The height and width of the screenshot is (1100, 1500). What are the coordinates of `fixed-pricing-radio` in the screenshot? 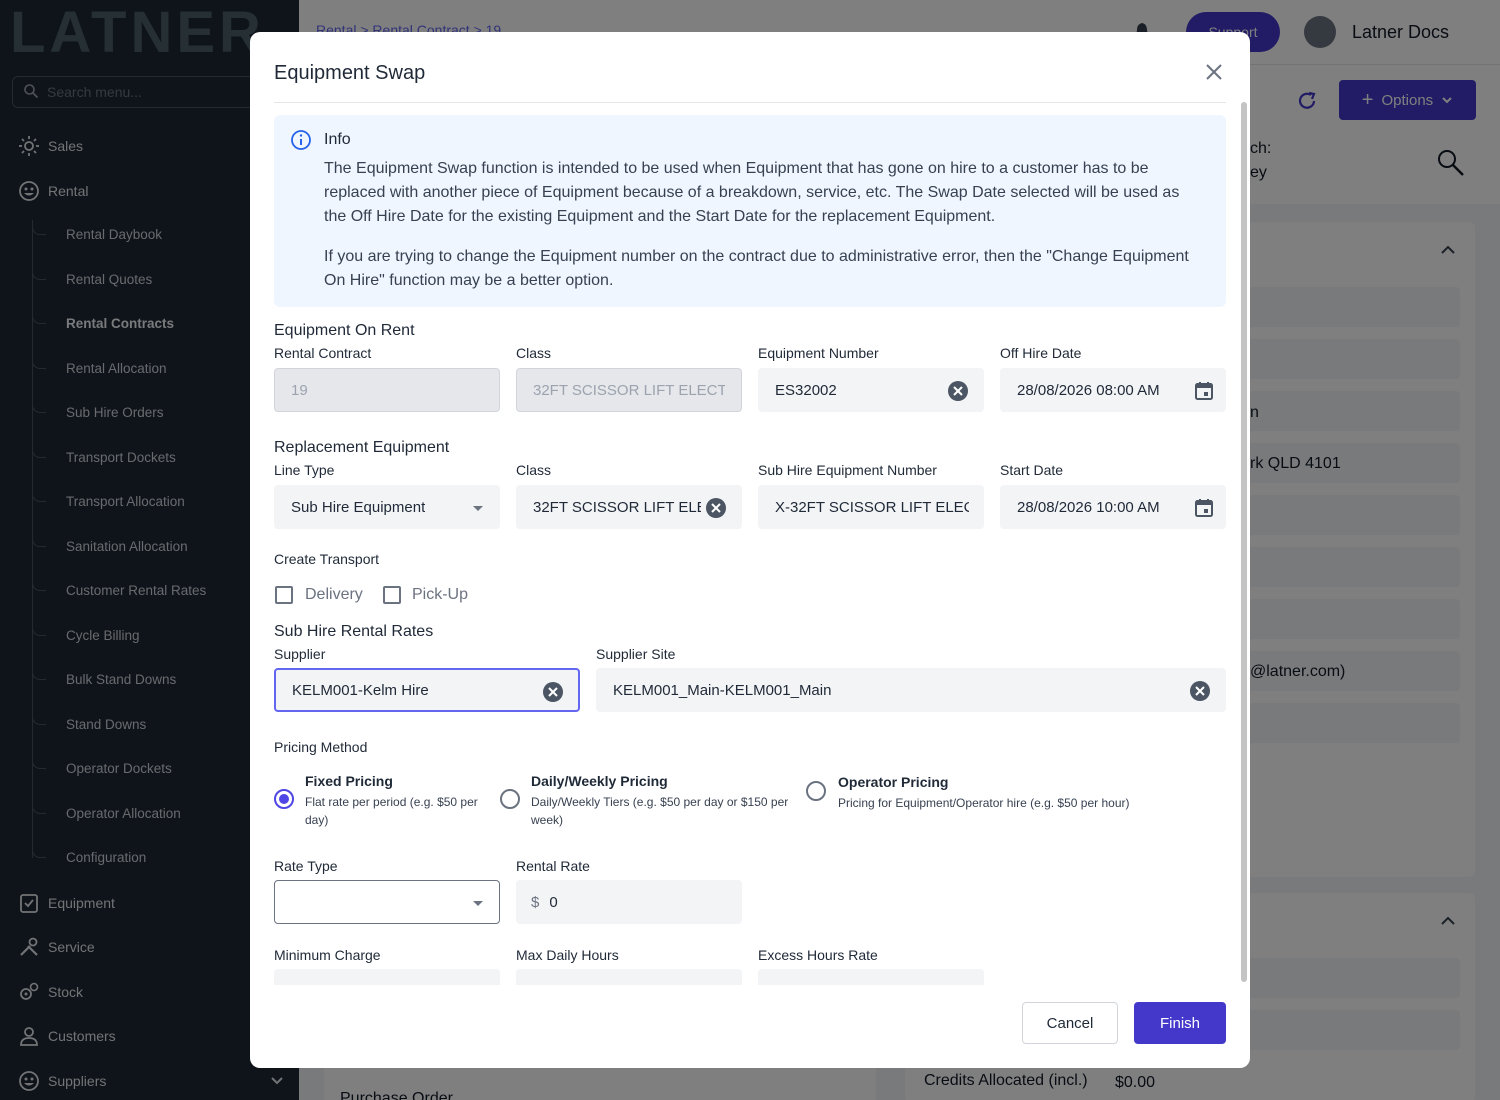 It's located at (284, 799).